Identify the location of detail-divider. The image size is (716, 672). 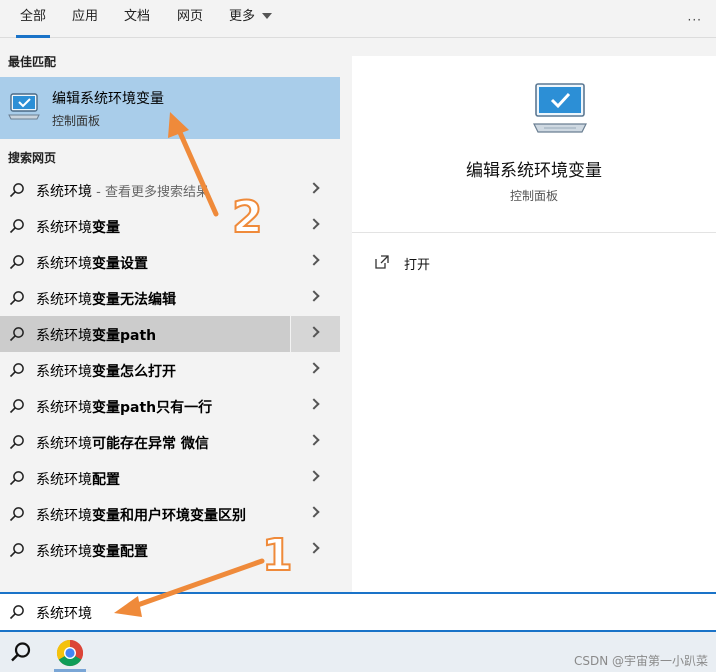
(534, 232).